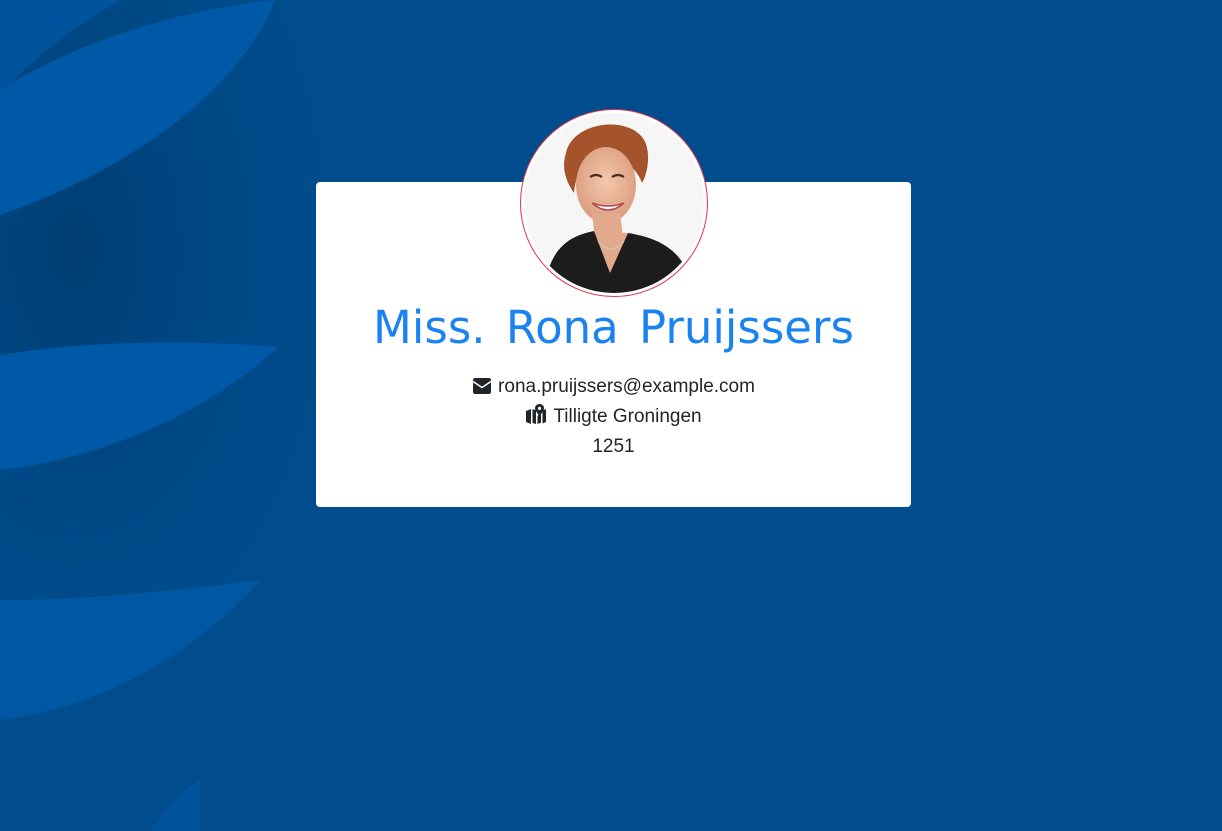 This screenshot has height=831, width=1222. I want to click on avatar, so click(614, 203).